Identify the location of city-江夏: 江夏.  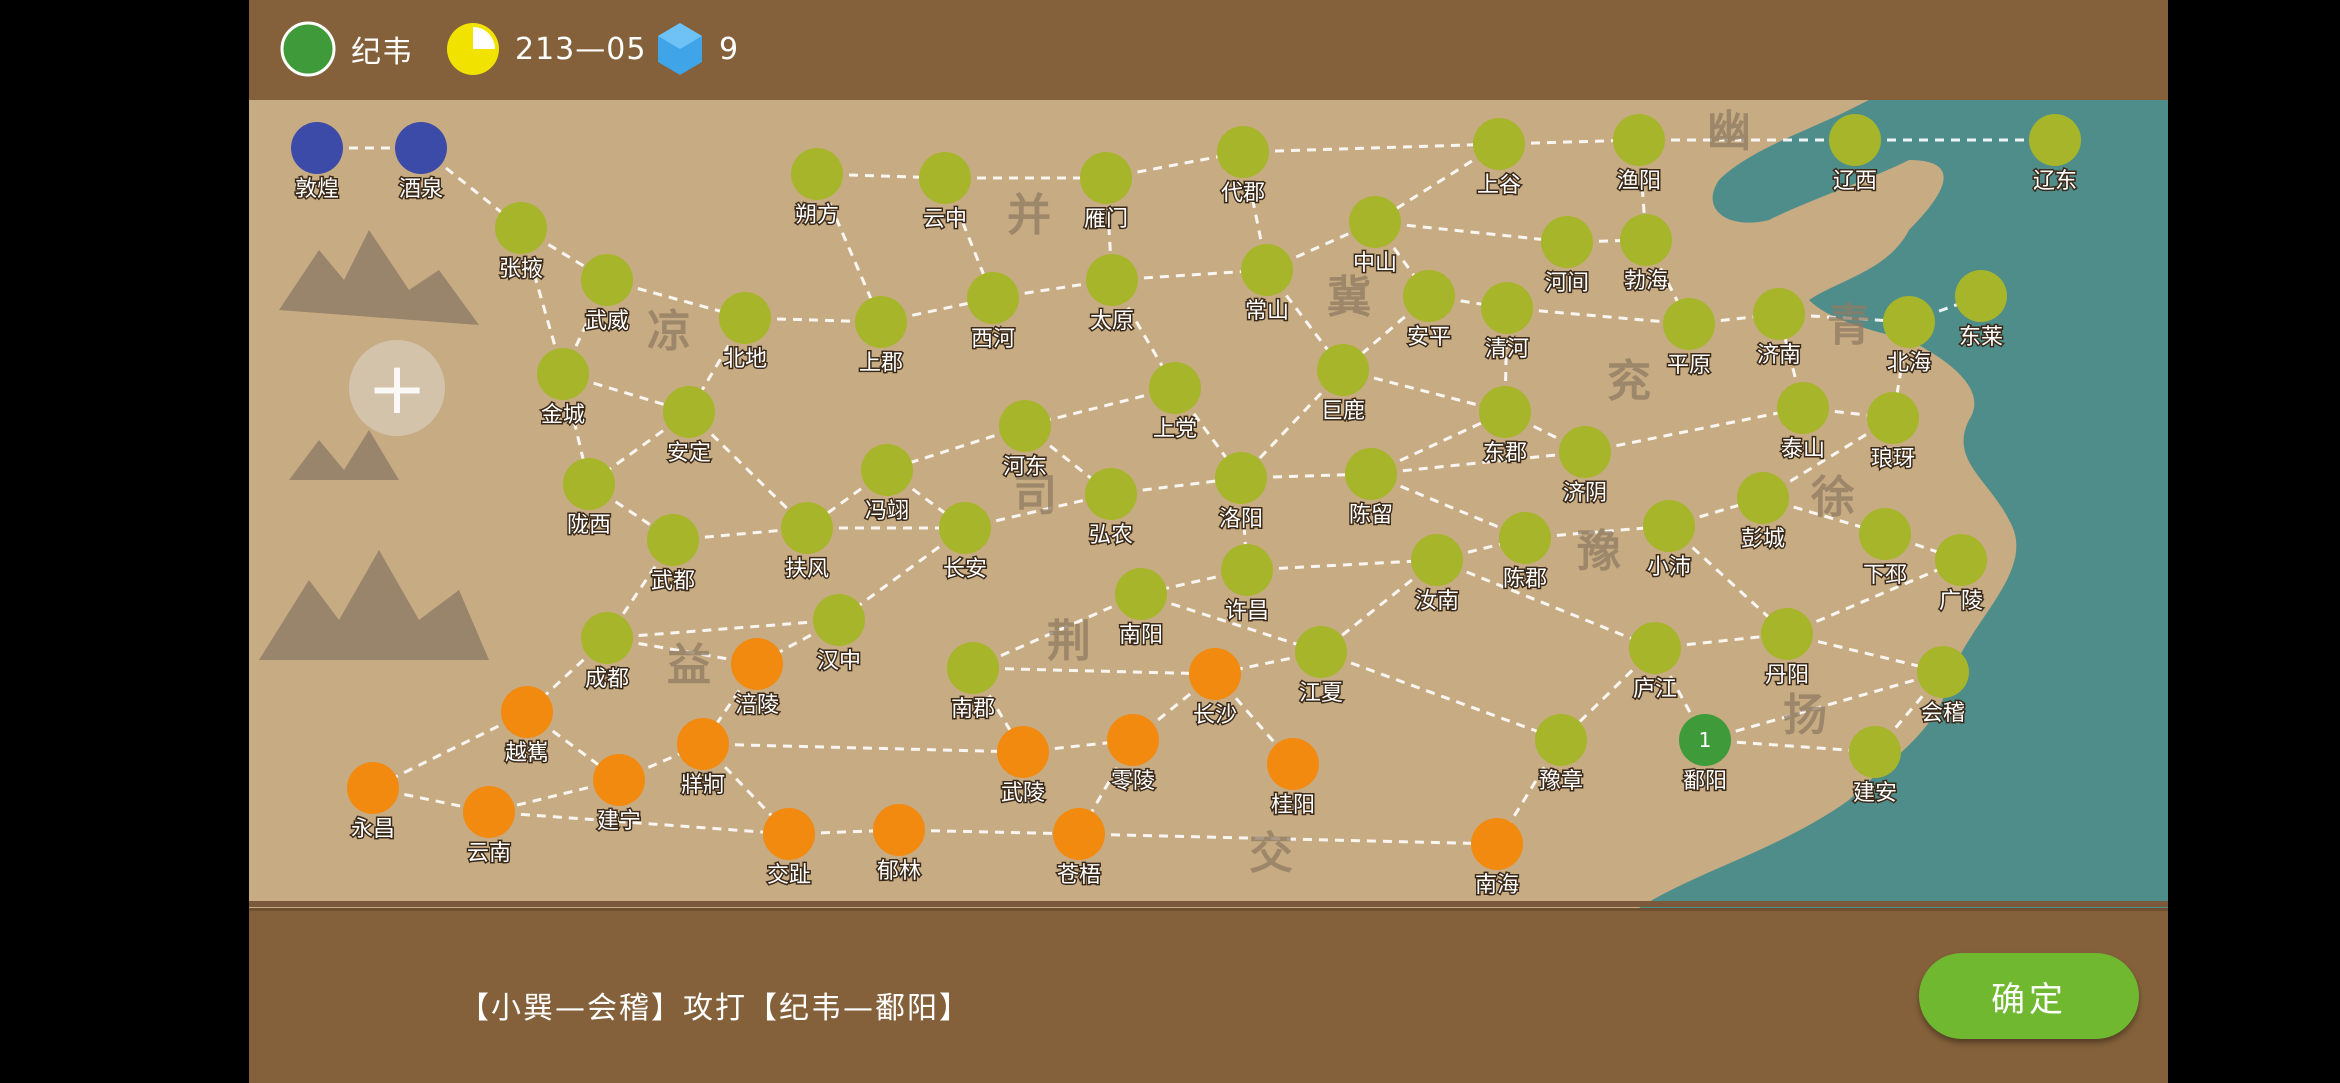
(1321, 667).